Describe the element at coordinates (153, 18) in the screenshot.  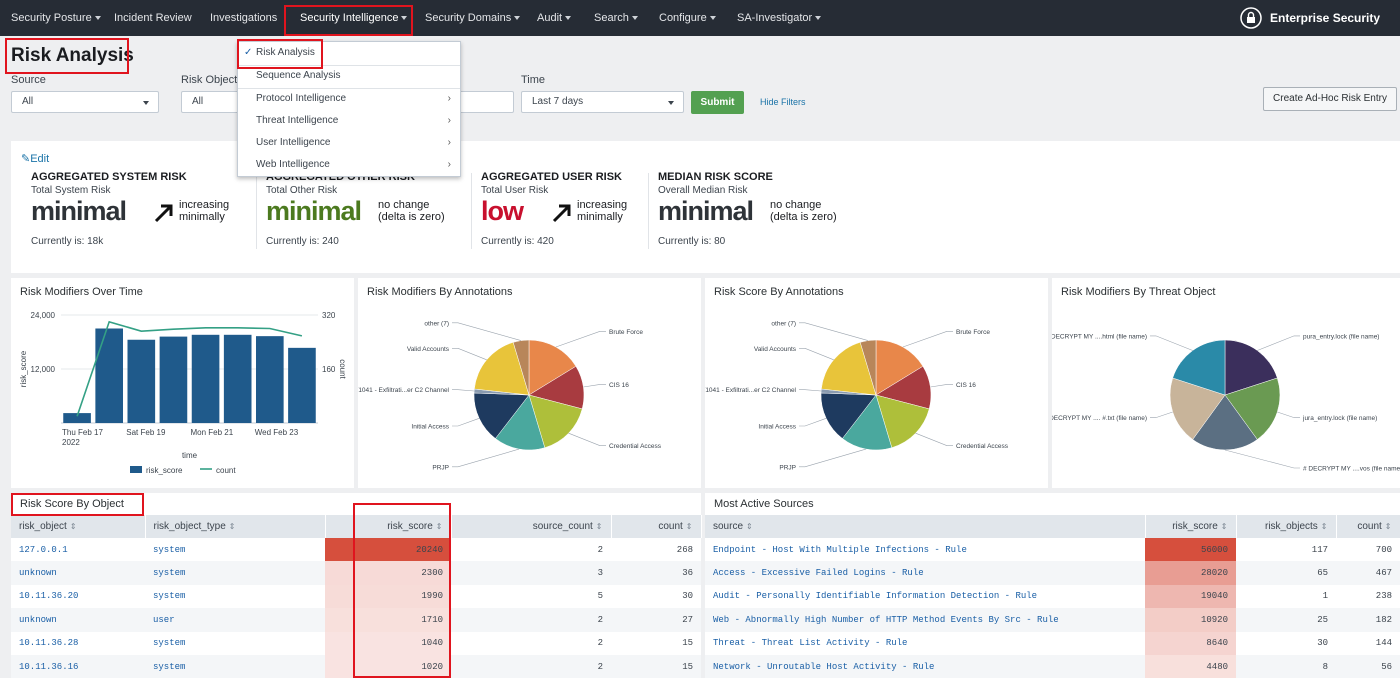
I see `nav-incident-review: Incident Review` at that location.